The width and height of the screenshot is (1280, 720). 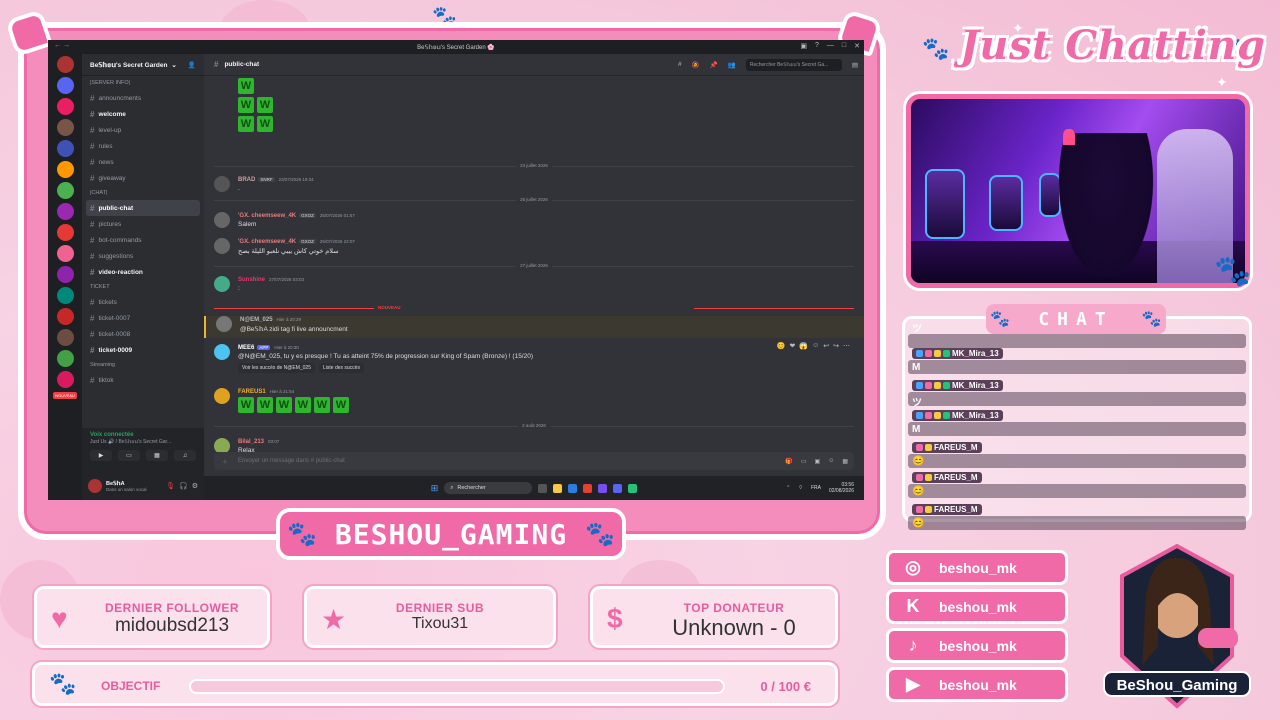 I want to click on reaction-icon: ↪, so click(x=836, y=346).